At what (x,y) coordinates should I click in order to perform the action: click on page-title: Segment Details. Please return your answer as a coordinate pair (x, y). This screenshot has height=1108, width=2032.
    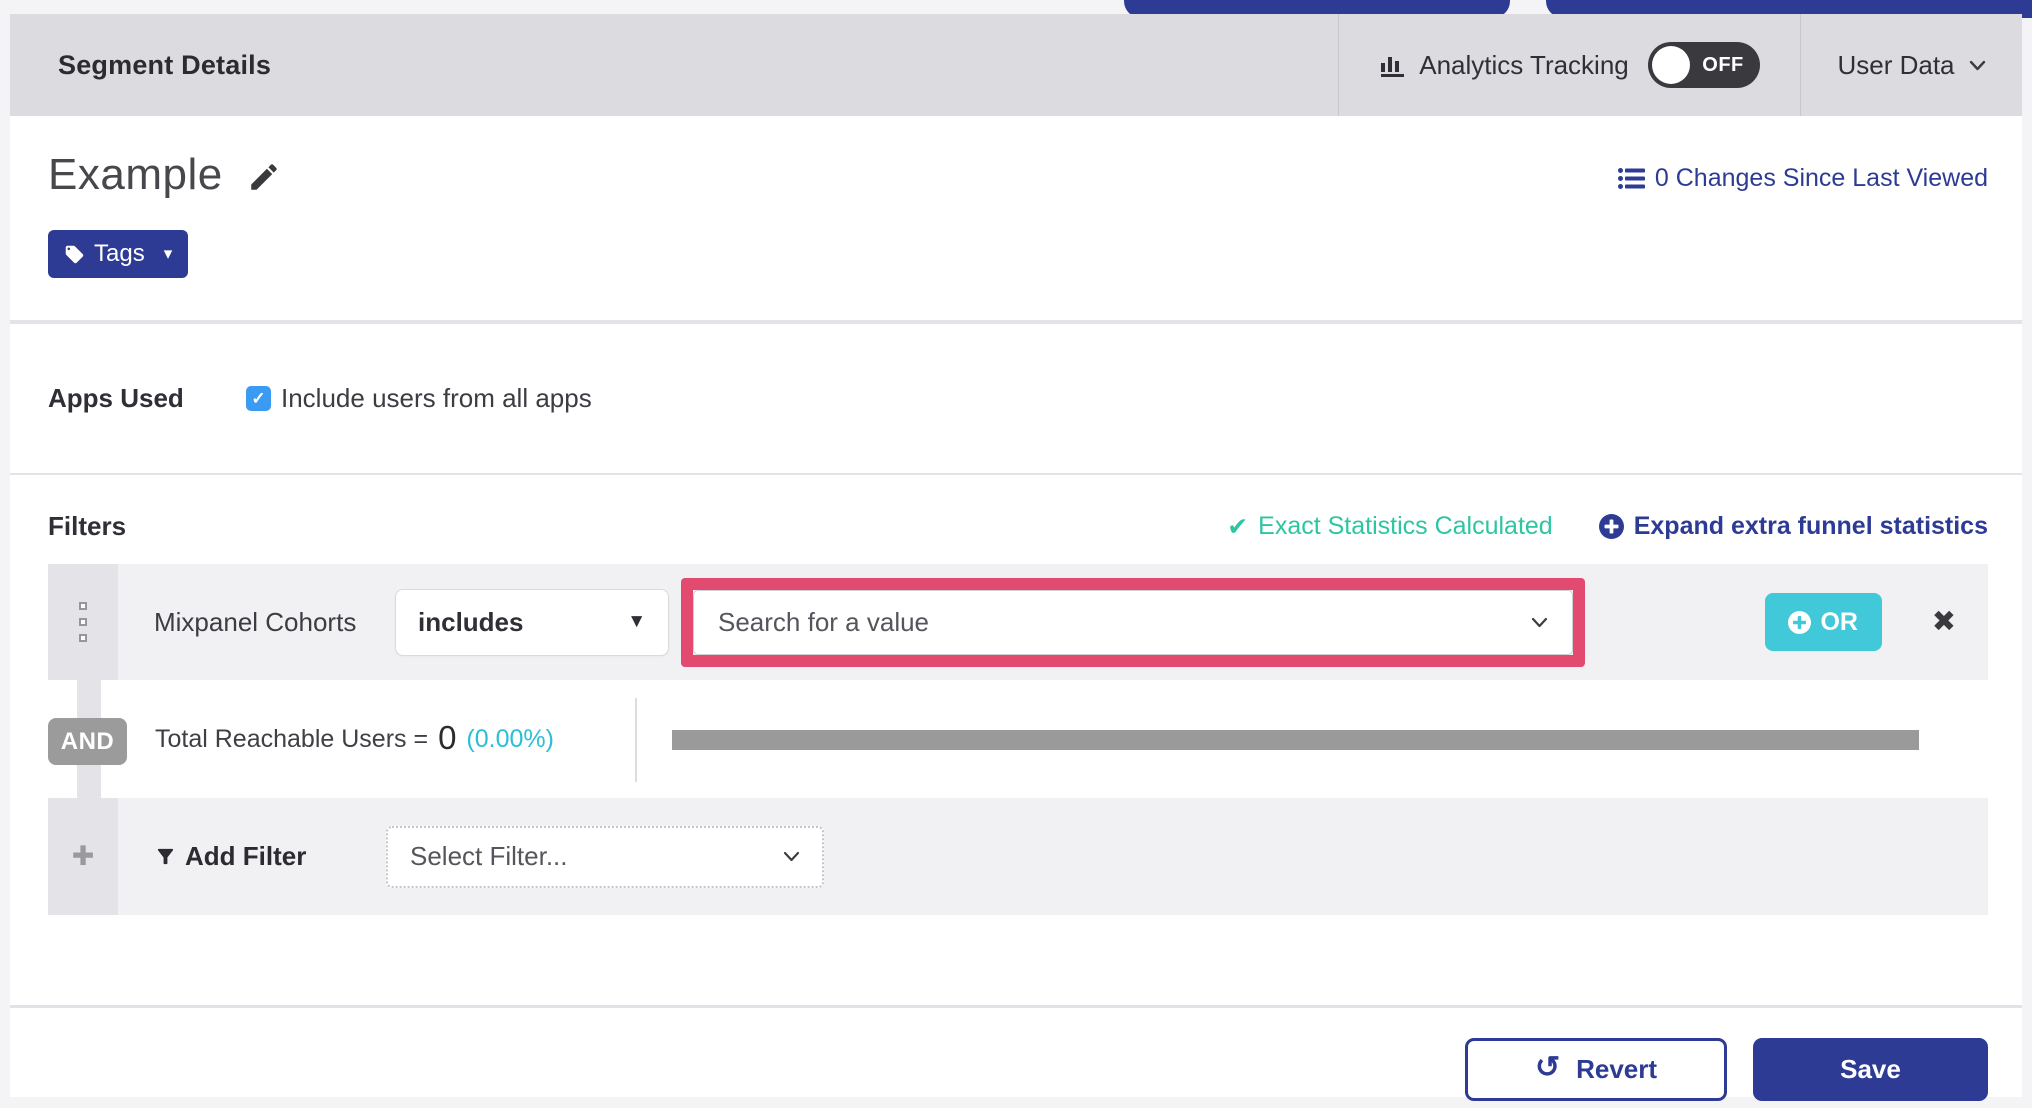
    Looking at the image, I should click on (165, 64).